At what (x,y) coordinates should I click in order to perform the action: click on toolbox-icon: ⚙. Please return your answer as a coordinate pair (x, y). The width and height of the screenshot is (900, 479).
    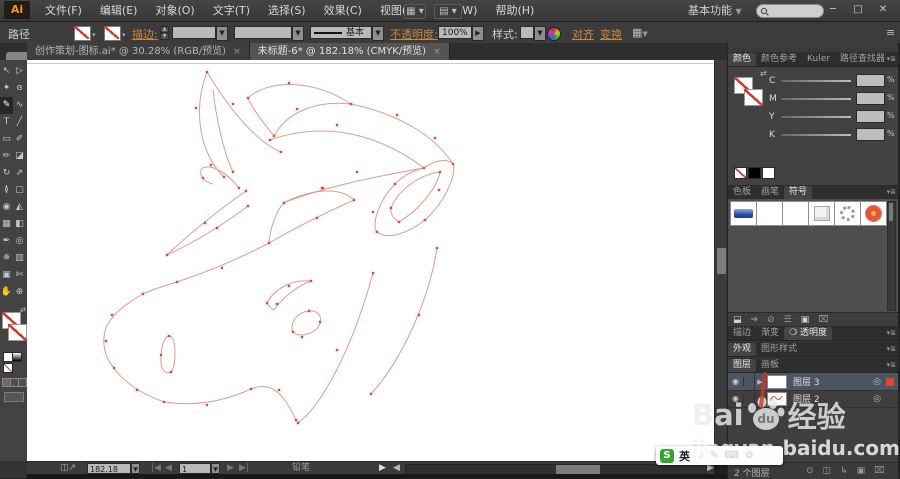
    Looking at the image, I should click on (749, 455).